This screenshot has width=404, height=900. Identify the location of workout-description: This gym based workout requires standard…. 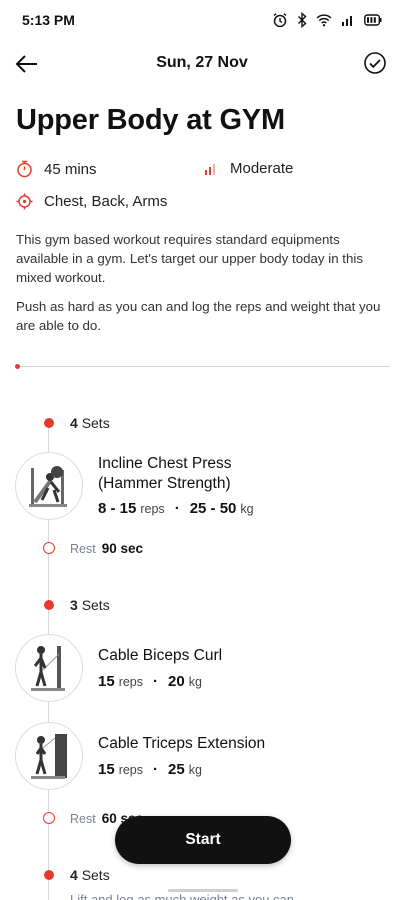
(189, 258).